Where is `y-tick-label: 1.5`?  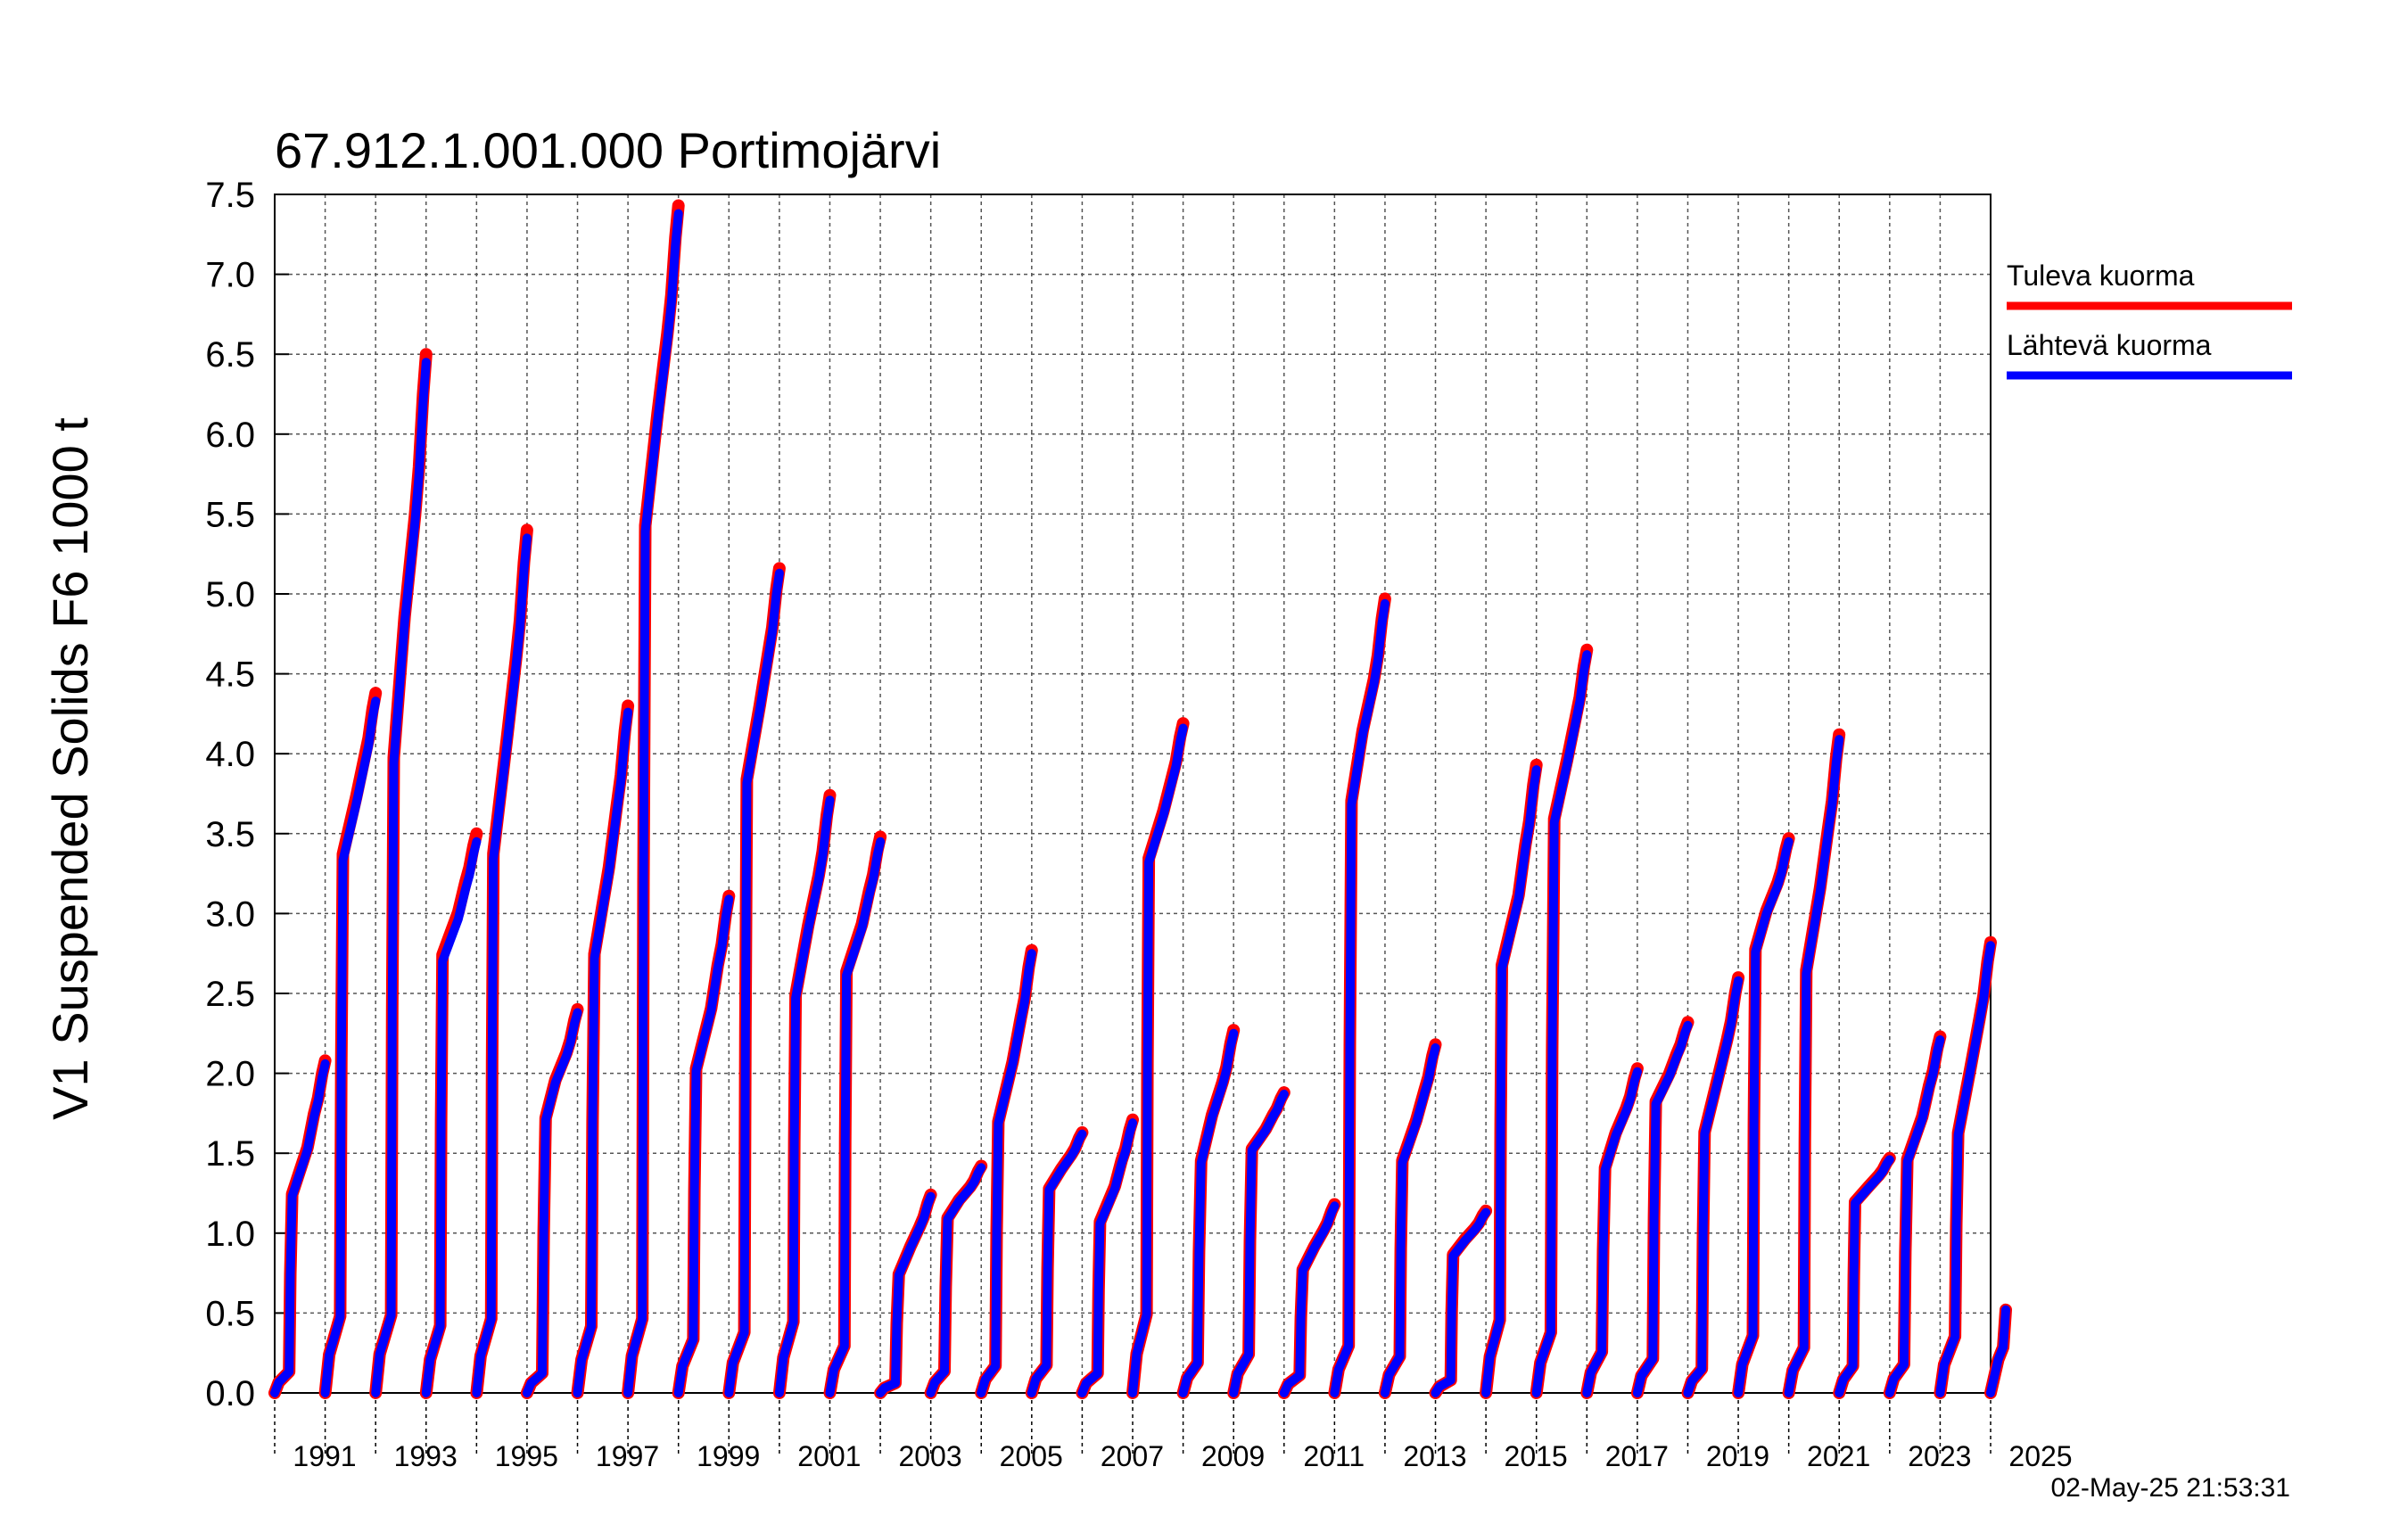 y-tick-label: 1.5 is located at coordinates (230, 1154).